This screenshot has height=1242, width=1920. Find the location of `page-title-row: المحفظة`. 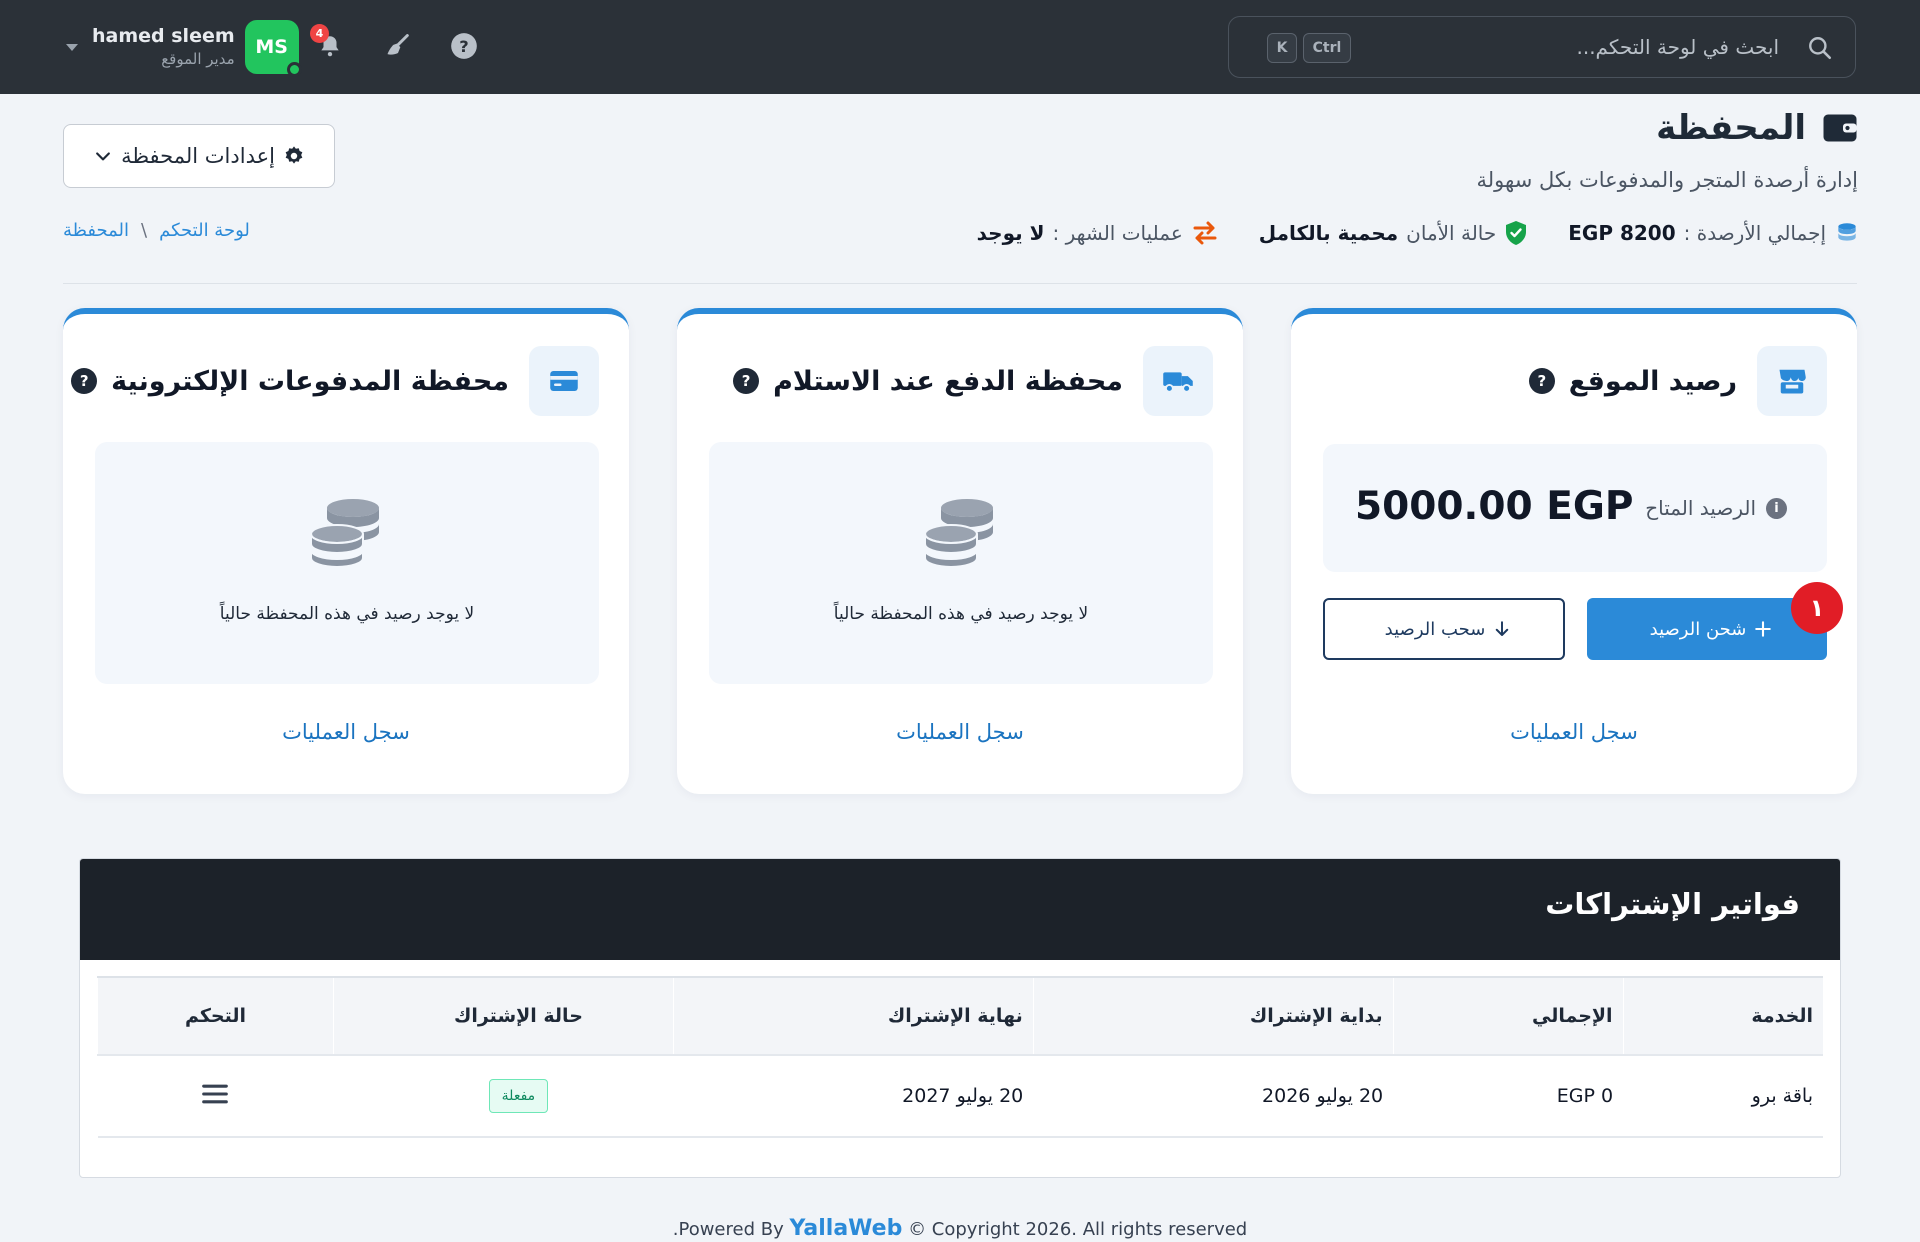

page-title-row: المحفظة is located at coordinates (1757, 128).